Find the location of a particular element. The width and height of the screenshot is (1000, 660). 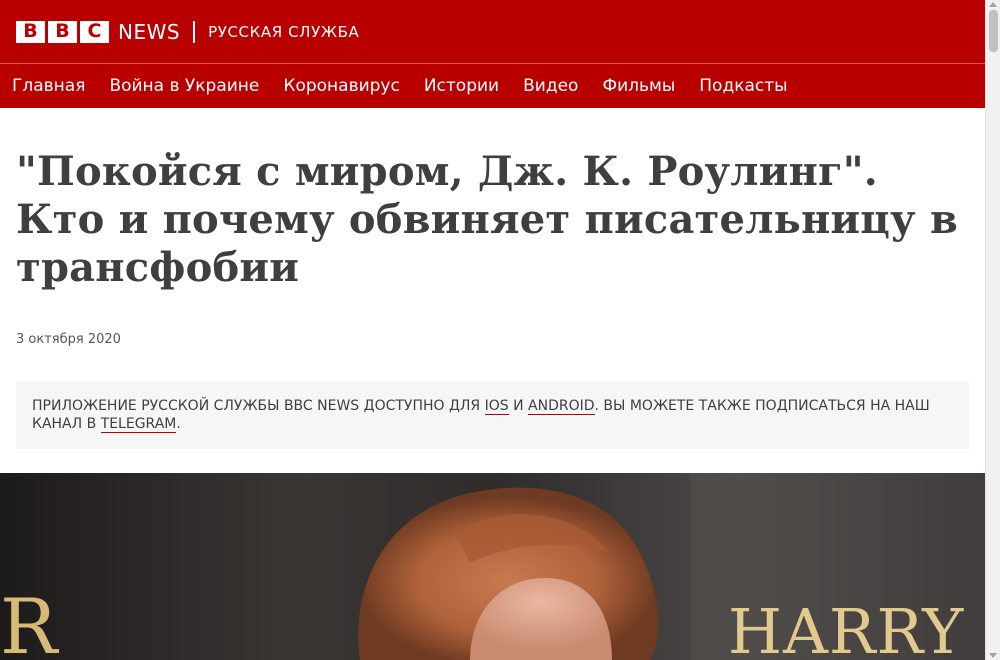

hero-backdrop-text: HARRY PO is located at coordinates (856, 627).